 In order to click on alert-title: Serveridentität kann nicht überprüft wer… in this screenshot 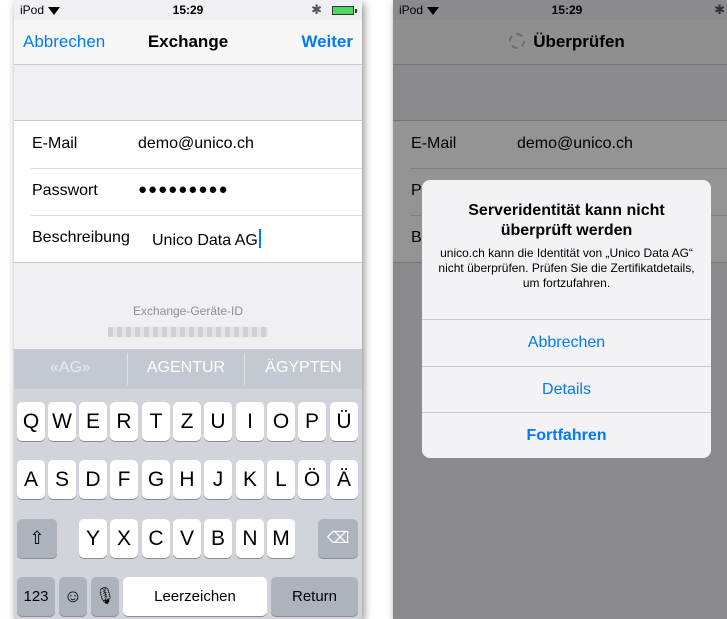, I will do `click(566, 220)`.